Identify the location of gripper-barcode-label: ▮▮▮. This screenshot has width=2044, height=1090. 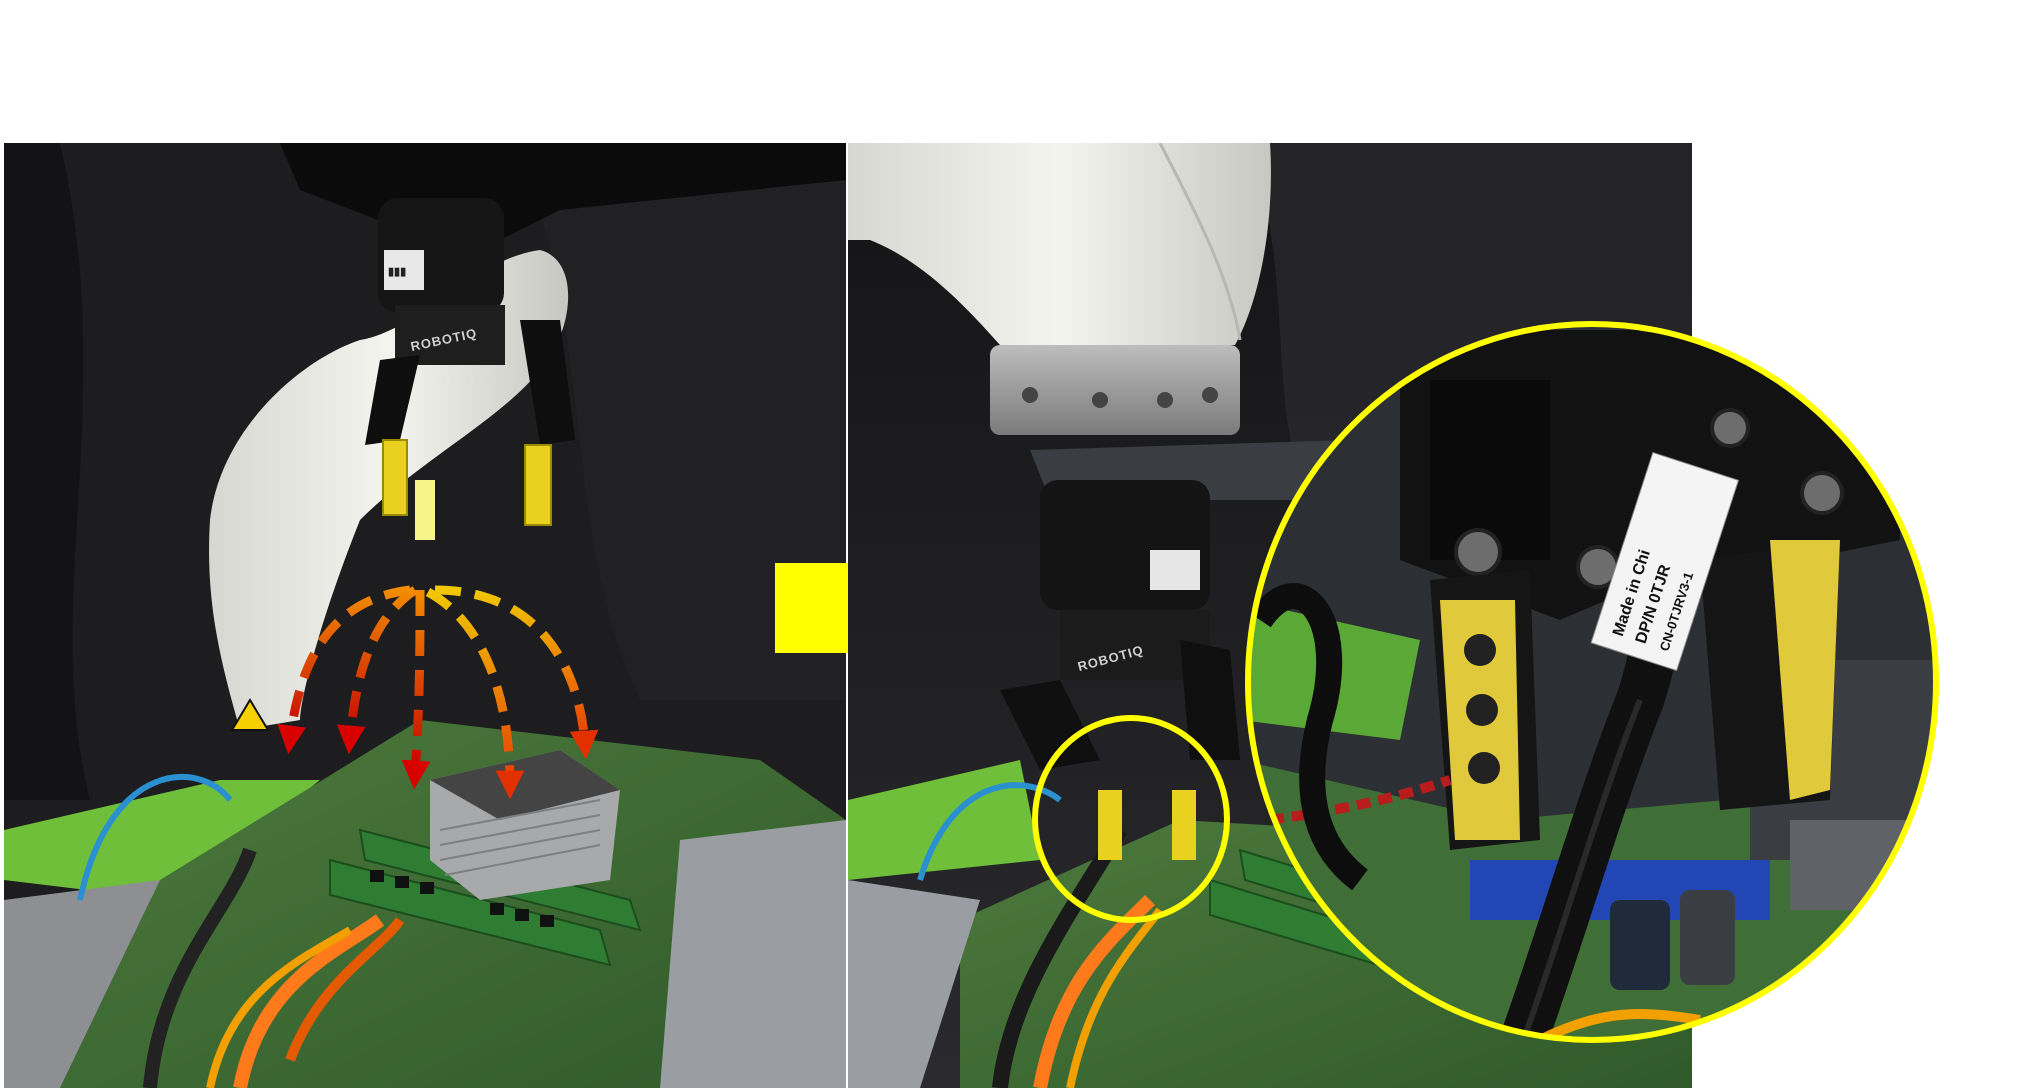
(397, 272).